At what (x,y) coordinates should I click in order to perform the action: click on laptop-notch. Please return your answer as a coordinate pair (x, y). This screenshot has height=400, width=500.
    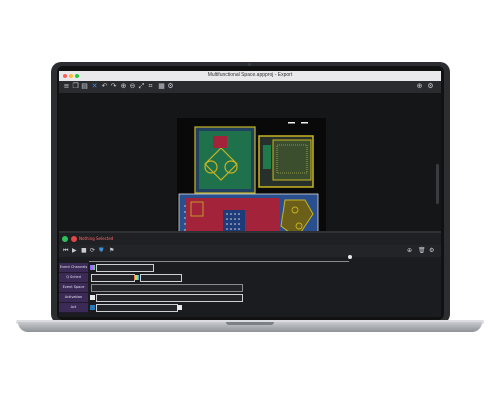
    Looking at the image, I should click on (250, 323).